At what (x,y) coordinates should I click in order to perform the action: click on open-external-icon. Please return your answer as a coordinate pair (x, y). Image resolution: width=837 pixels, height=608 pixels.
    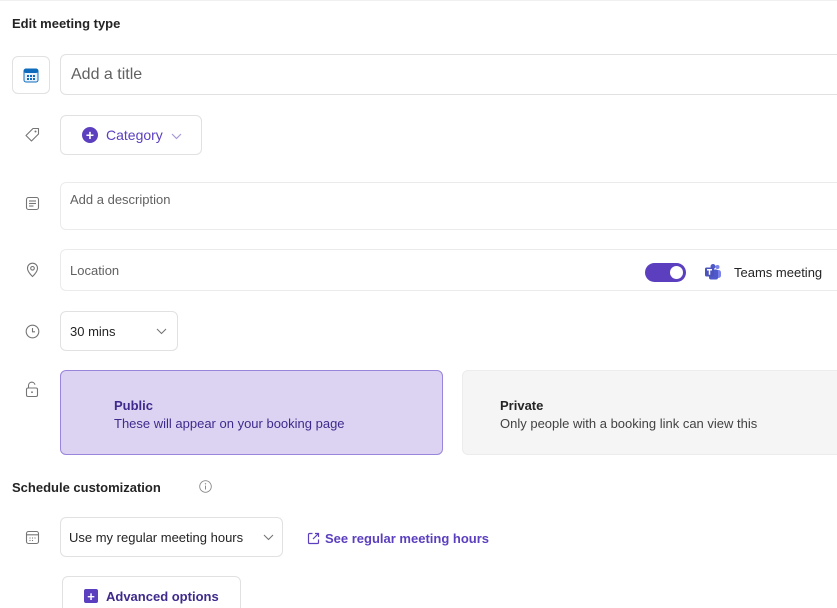
    Looking at the image, I should click on (313, 538).